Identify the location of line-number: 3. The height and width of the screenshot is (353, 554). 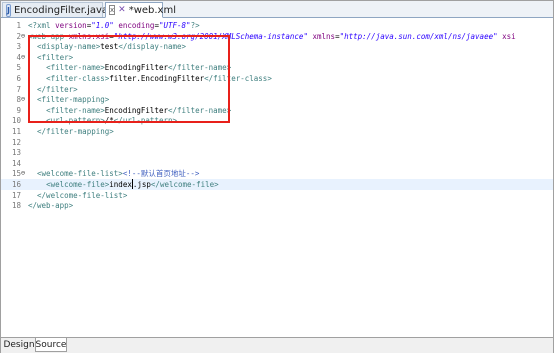
(18, 47).